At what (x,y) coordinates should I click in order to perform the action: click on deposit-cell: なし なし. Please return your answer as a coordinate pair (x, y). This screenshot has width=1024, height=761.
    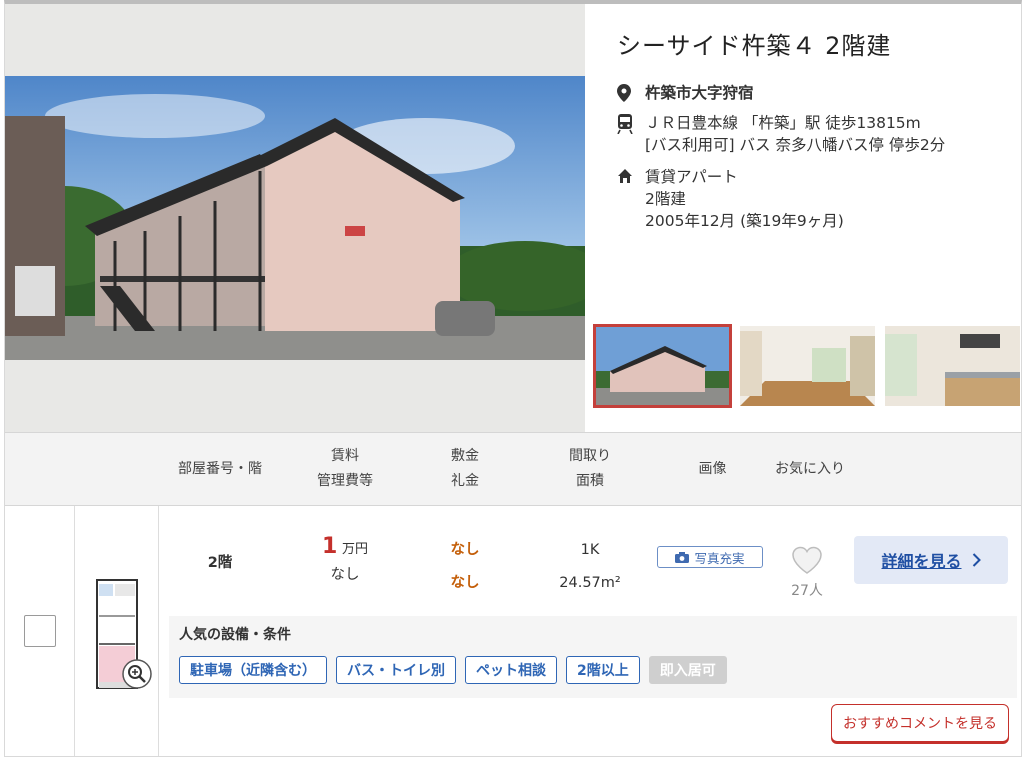
    Looking at the image, I should click on (465, 567).